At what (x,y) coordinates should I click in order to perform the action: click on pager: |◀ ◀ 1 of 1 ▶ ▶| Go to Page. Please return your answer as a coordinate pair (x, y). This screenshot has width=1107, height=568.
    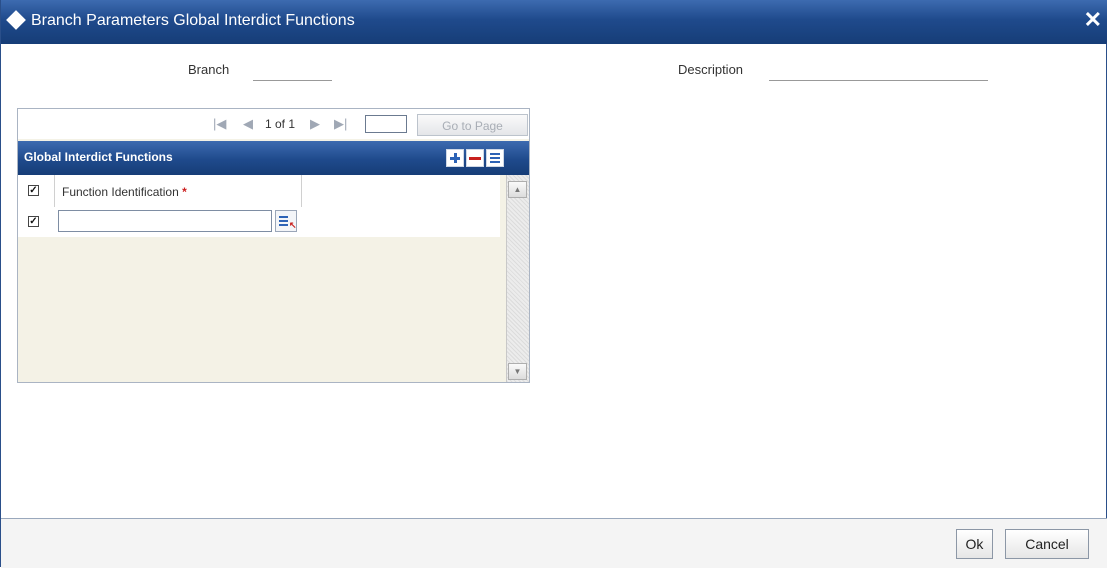
    Looking at the image, I should click on (273, 124).